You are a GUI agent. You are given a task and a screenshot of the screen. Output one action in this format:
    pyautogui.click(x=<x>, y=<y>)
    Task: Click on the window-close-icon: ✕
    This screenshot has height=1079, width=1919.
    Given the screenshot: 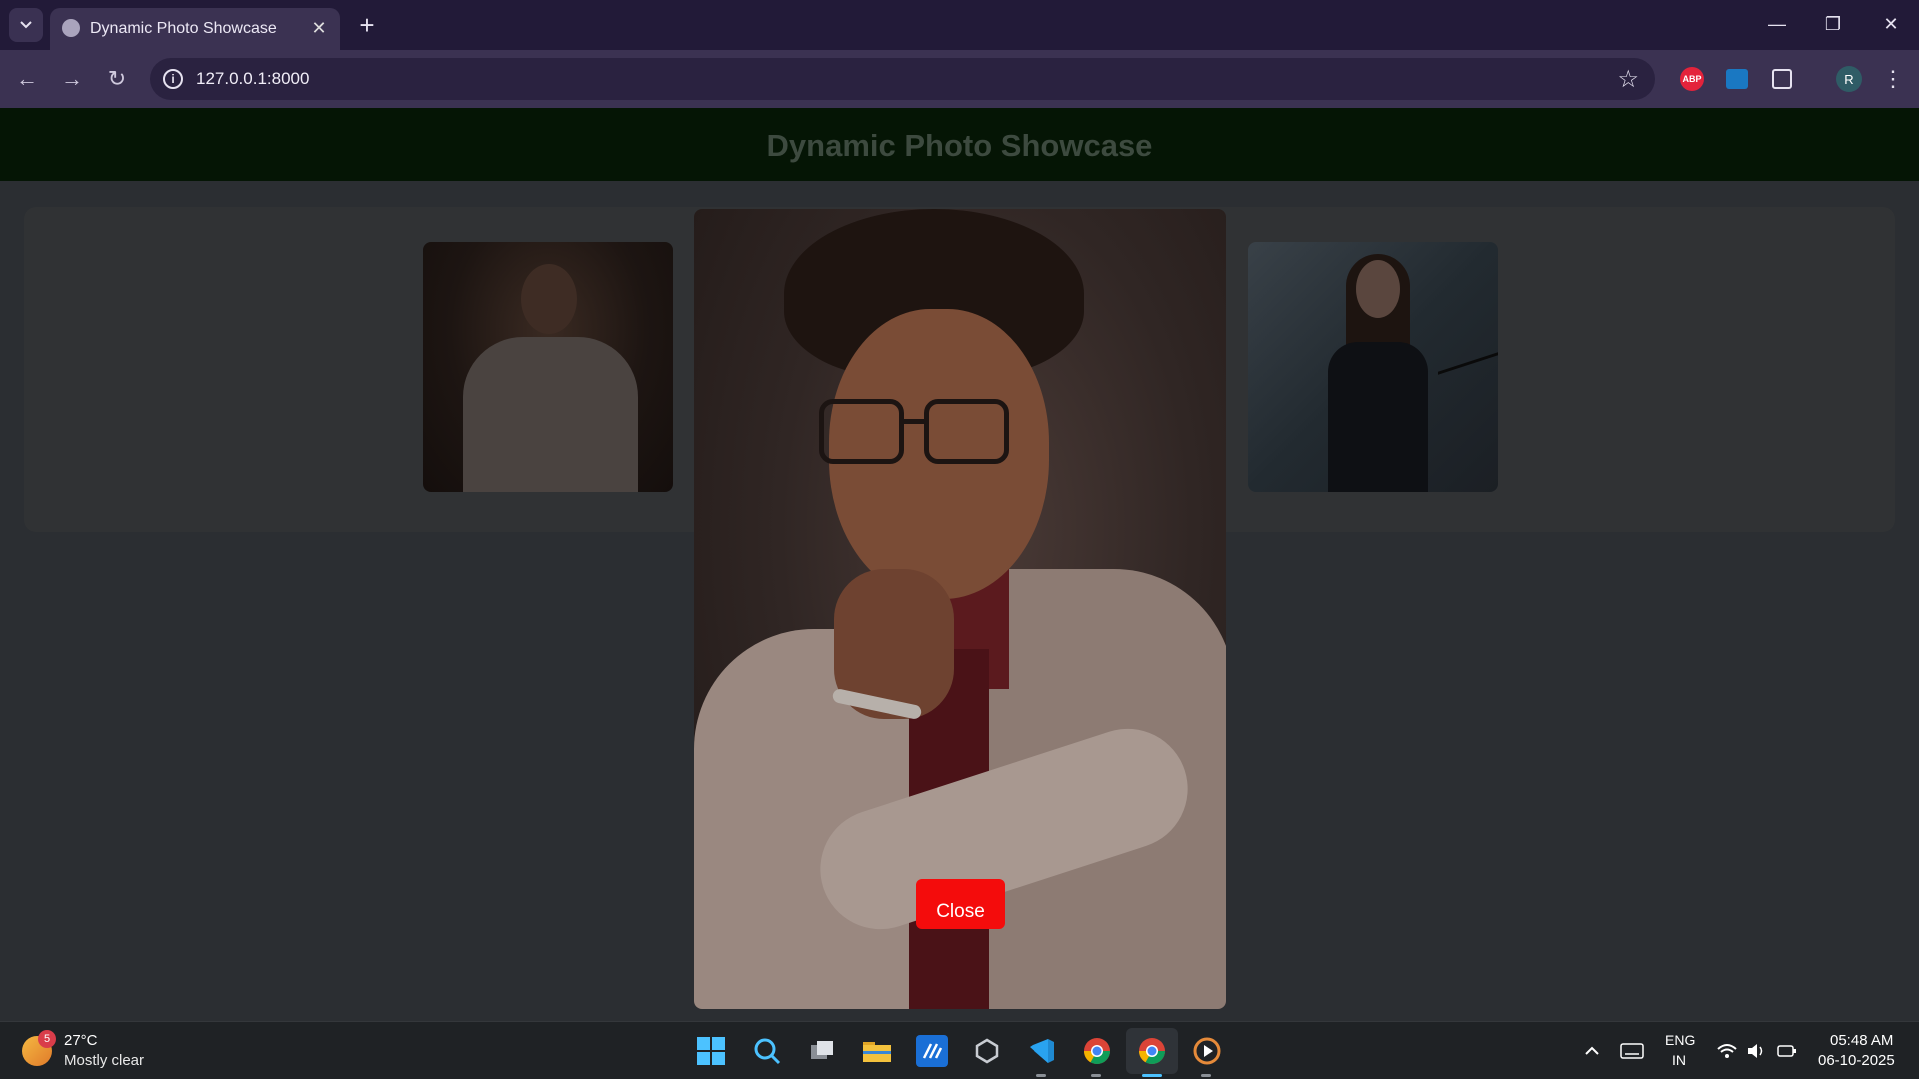 What is the action you would take?
    pyautogui.click(x=1891, y=24)
    